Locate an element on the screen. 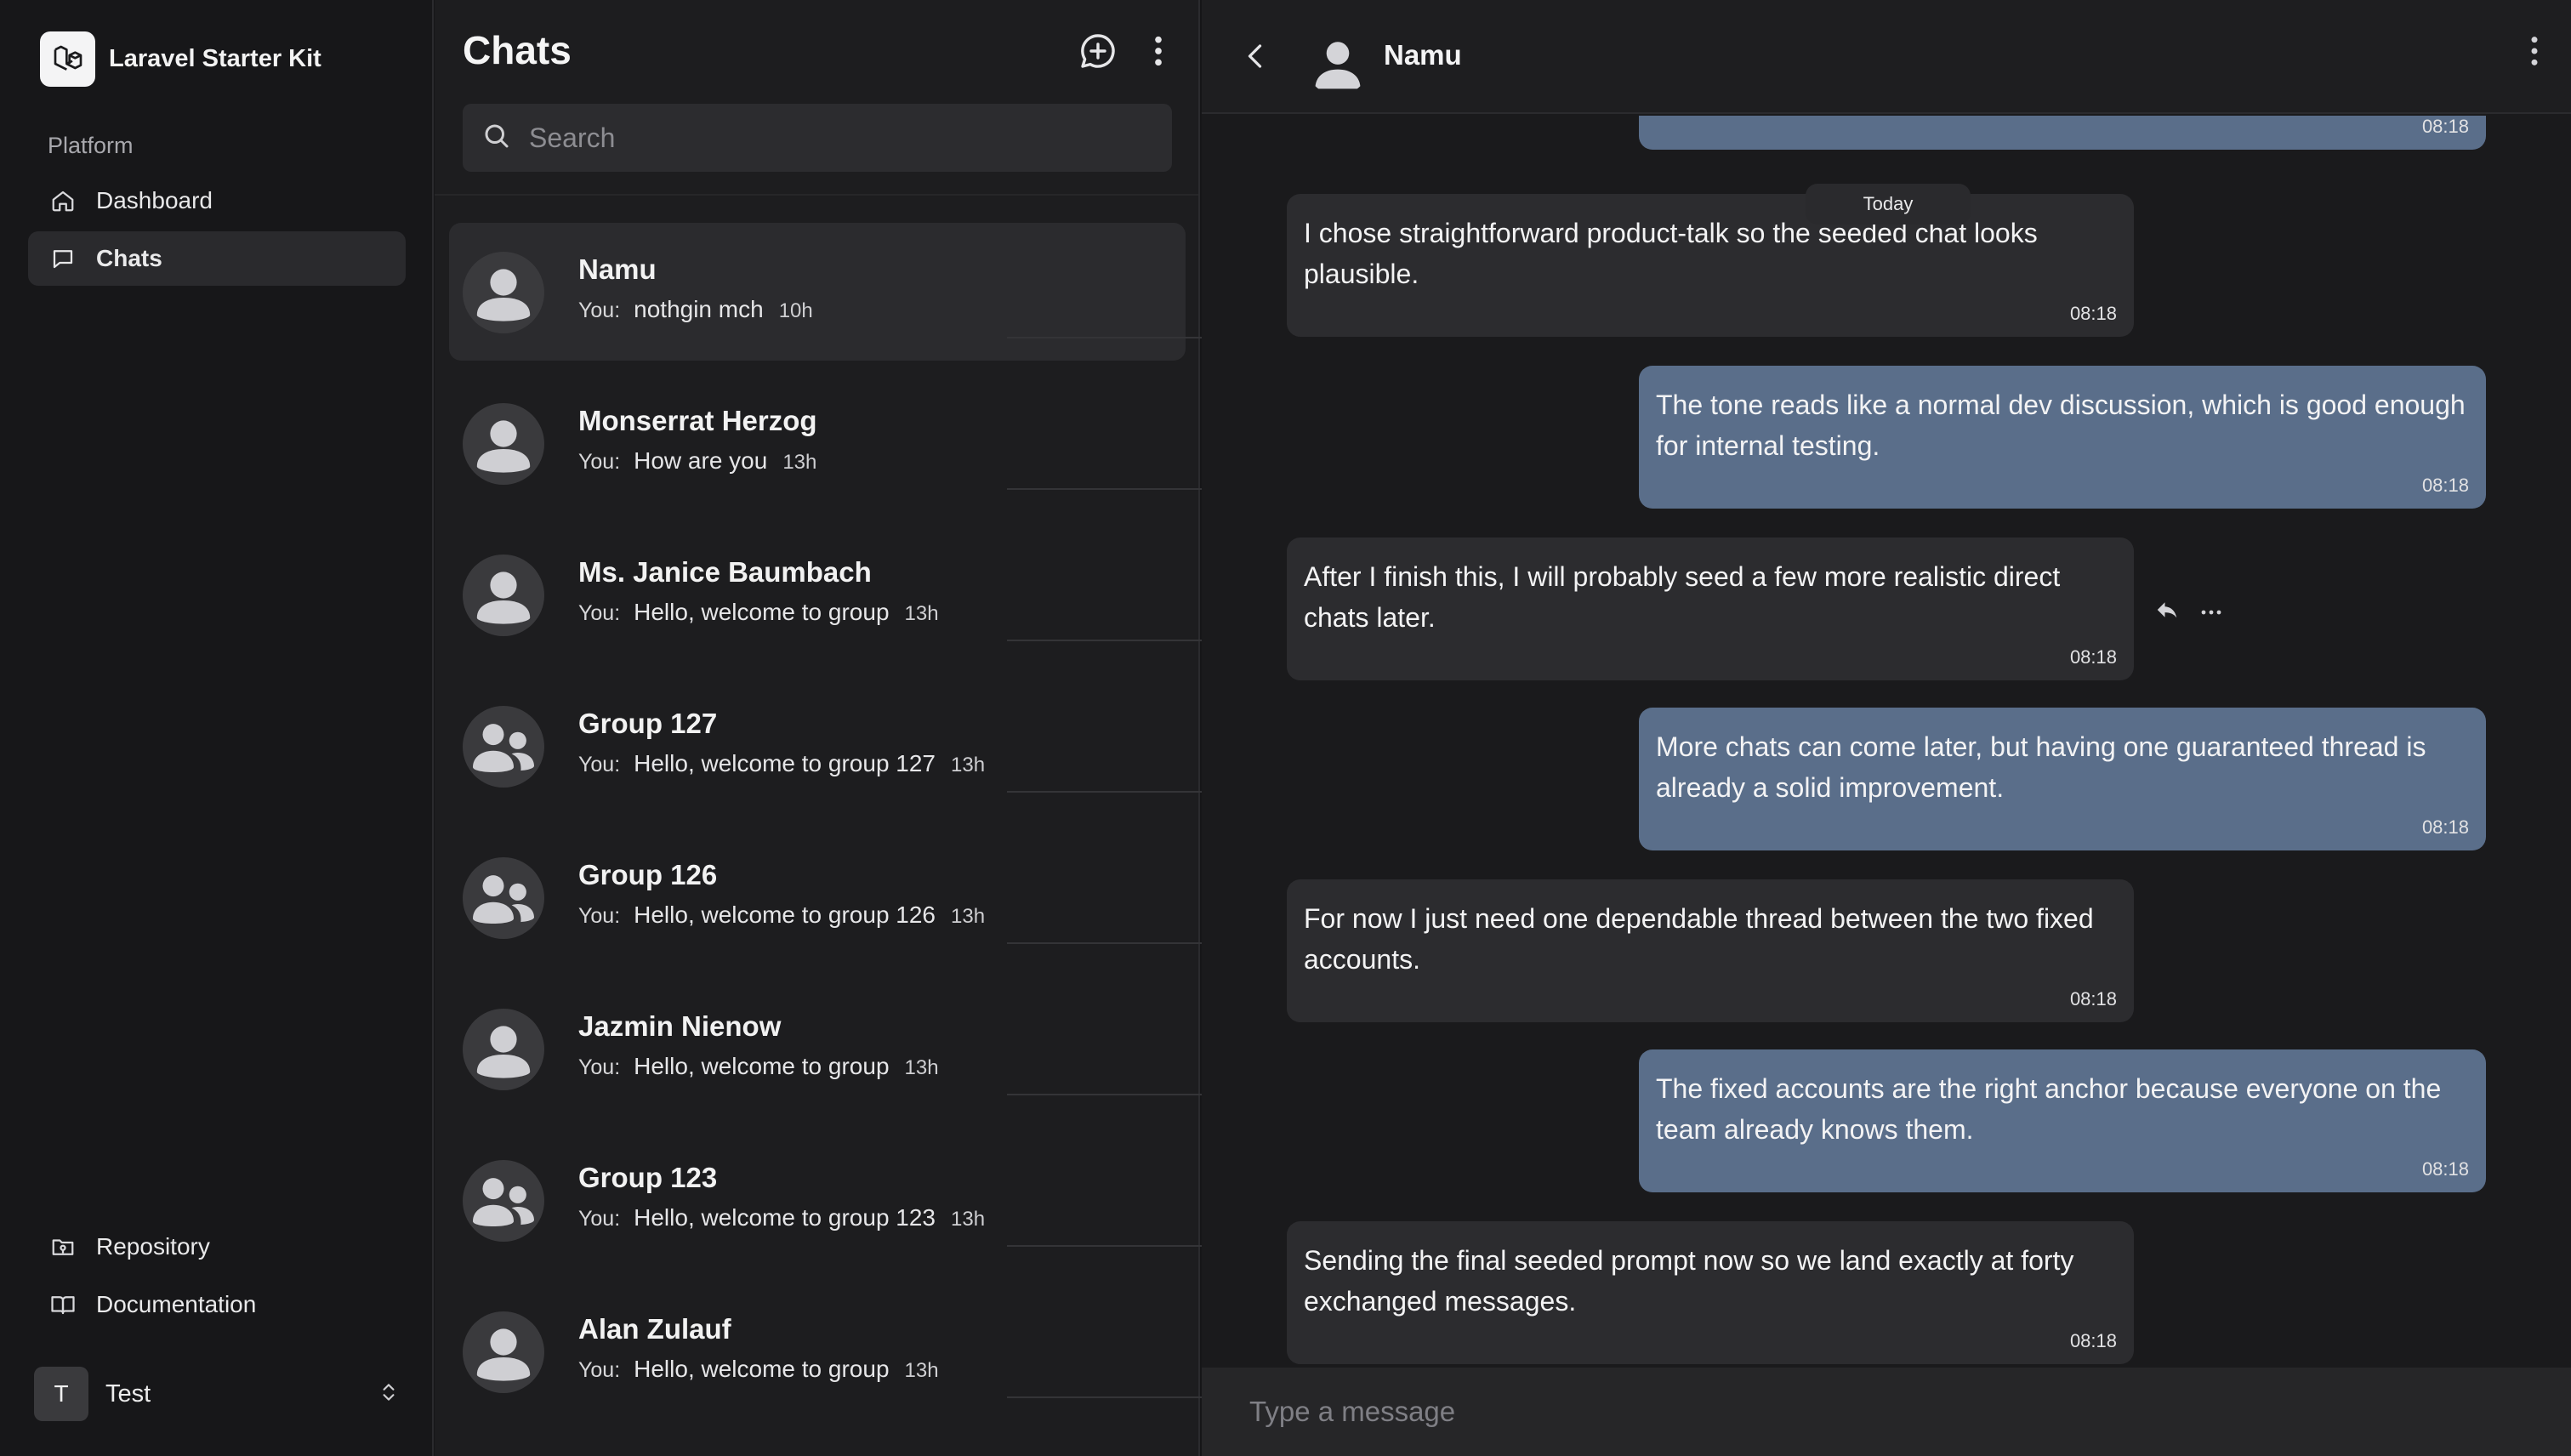 The width and height of the screenshot is (2571, 1456). search-box is located at coordinates (817, 138).